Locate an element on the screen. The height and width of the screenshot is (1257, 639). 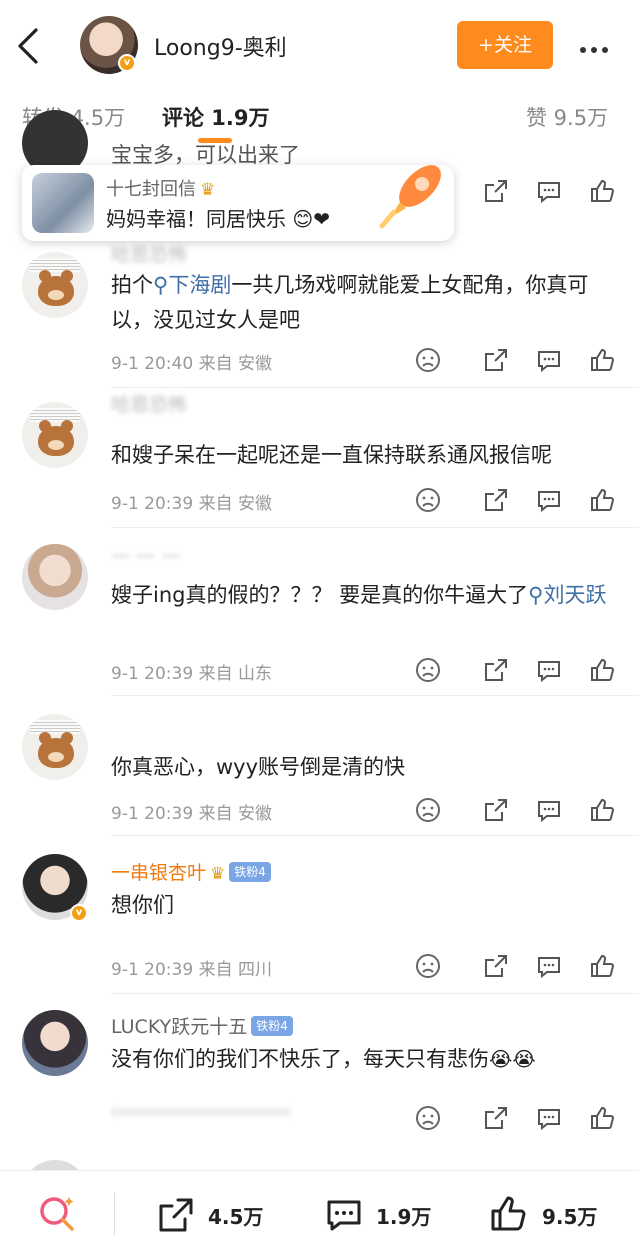
author-name: Loong9-奥利 is located at coordinates (220, 46).